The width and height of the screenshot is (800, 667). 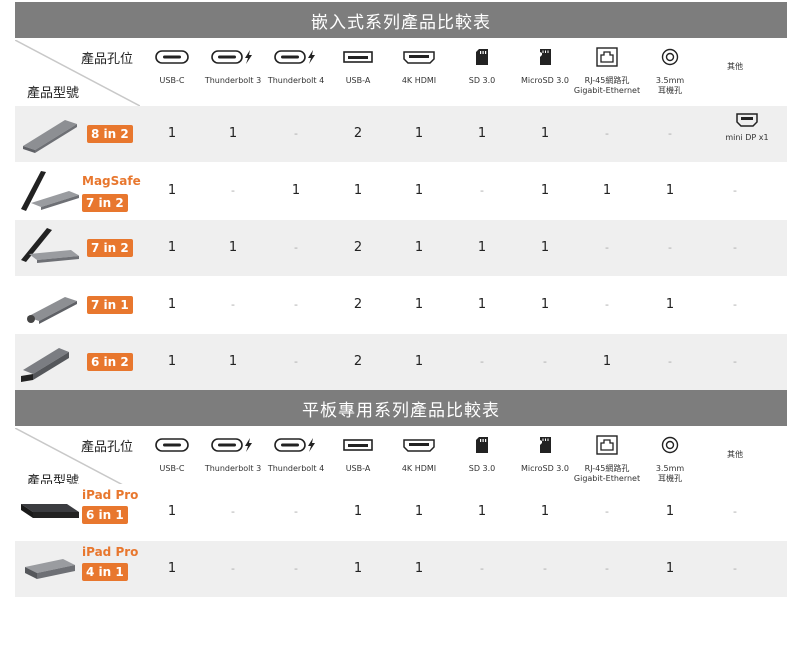 I want to click on column-header-sd-card: SD 3.0, so click(x=482, y=73).